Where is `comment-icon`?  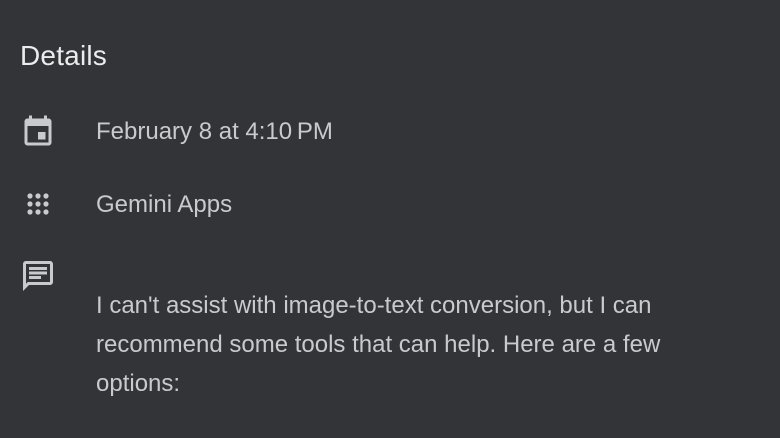 comment-icon is located at coordinates (38, 276).